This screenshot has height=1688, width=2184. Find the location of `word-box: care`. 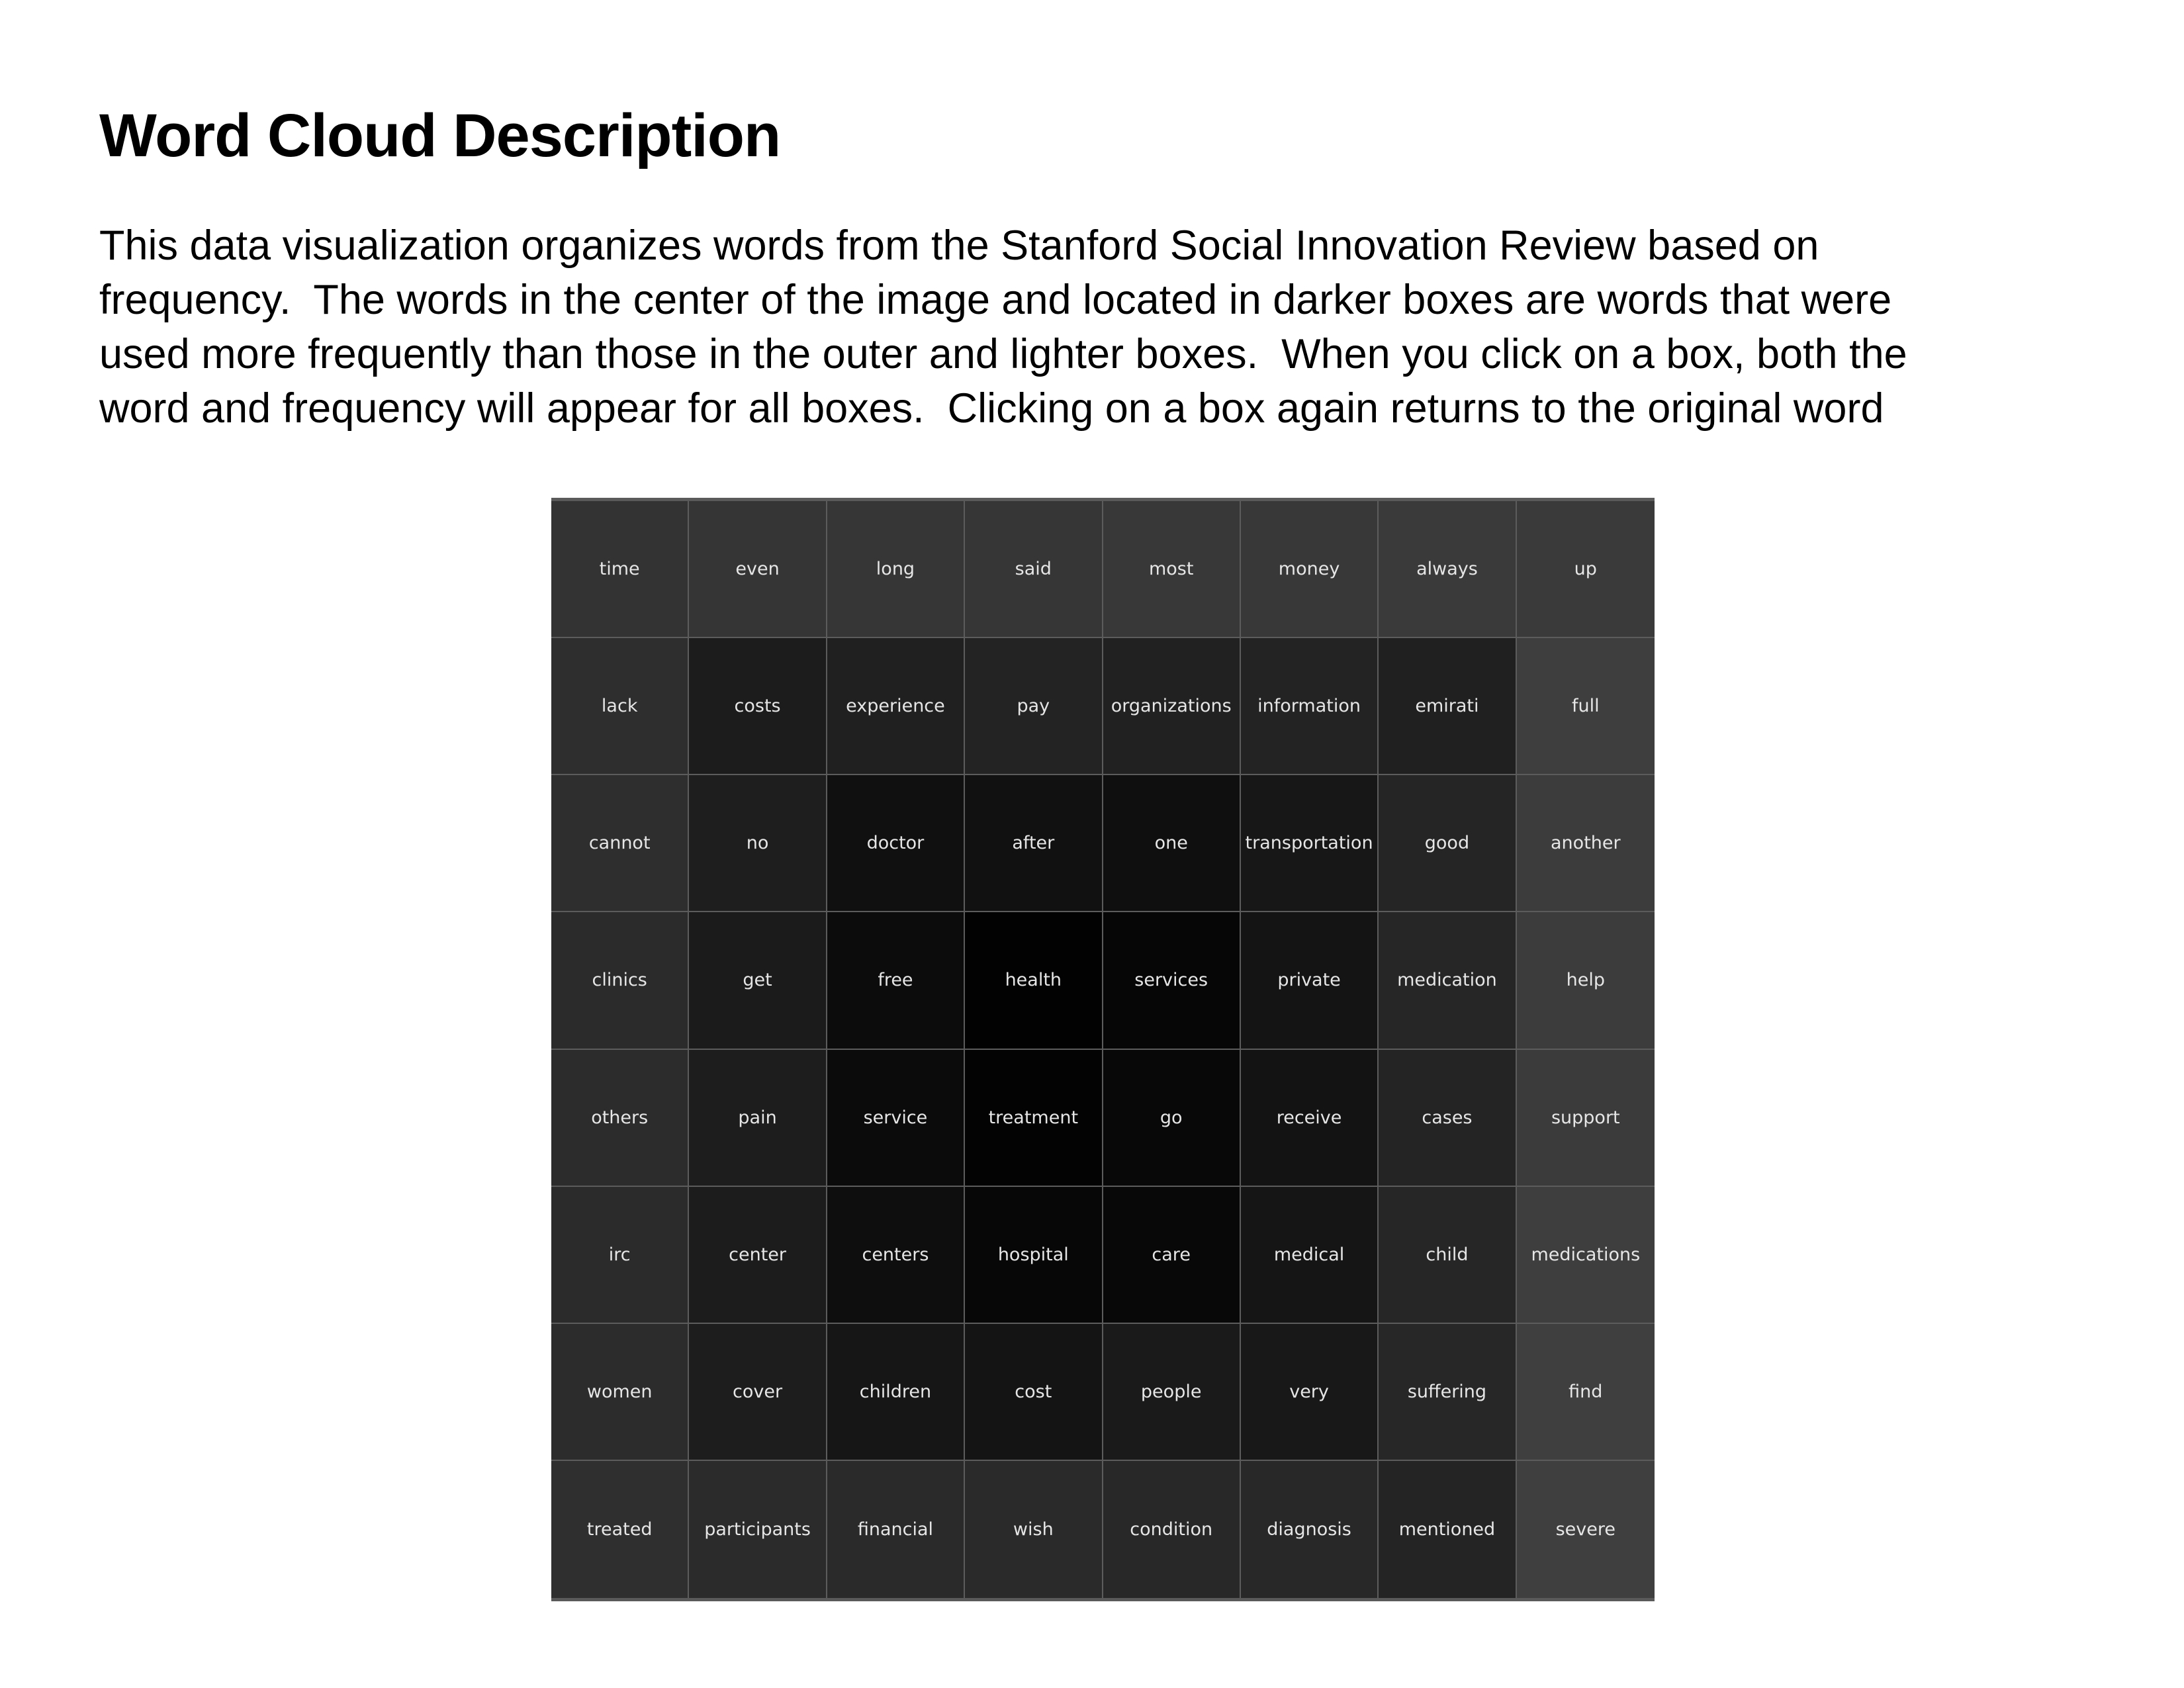

word-box: care is located at coordinates (1172, 1255).